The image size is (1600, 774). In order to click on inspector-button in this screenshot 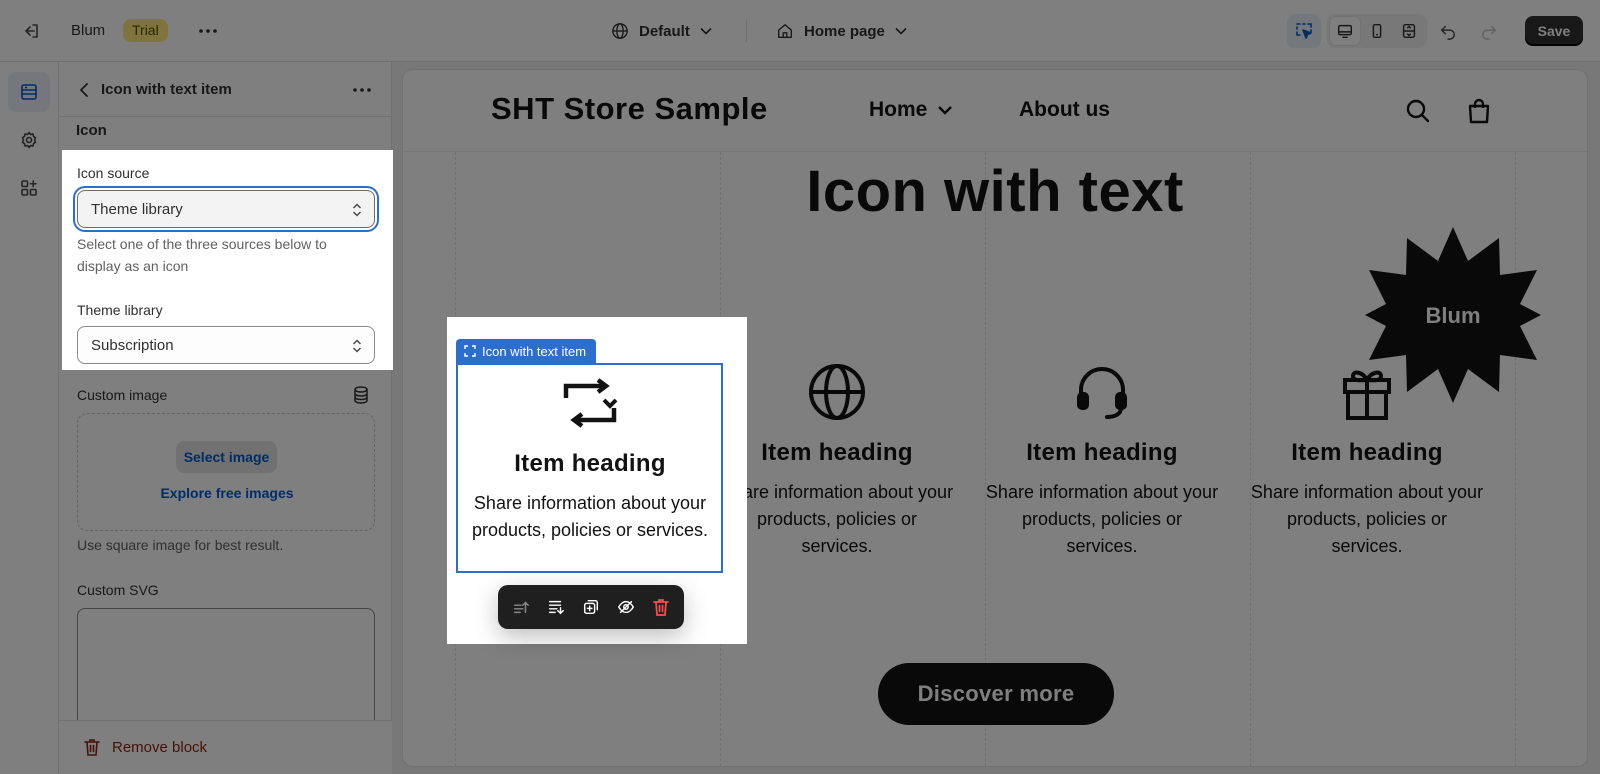, I will do `click(1304, 31)`.